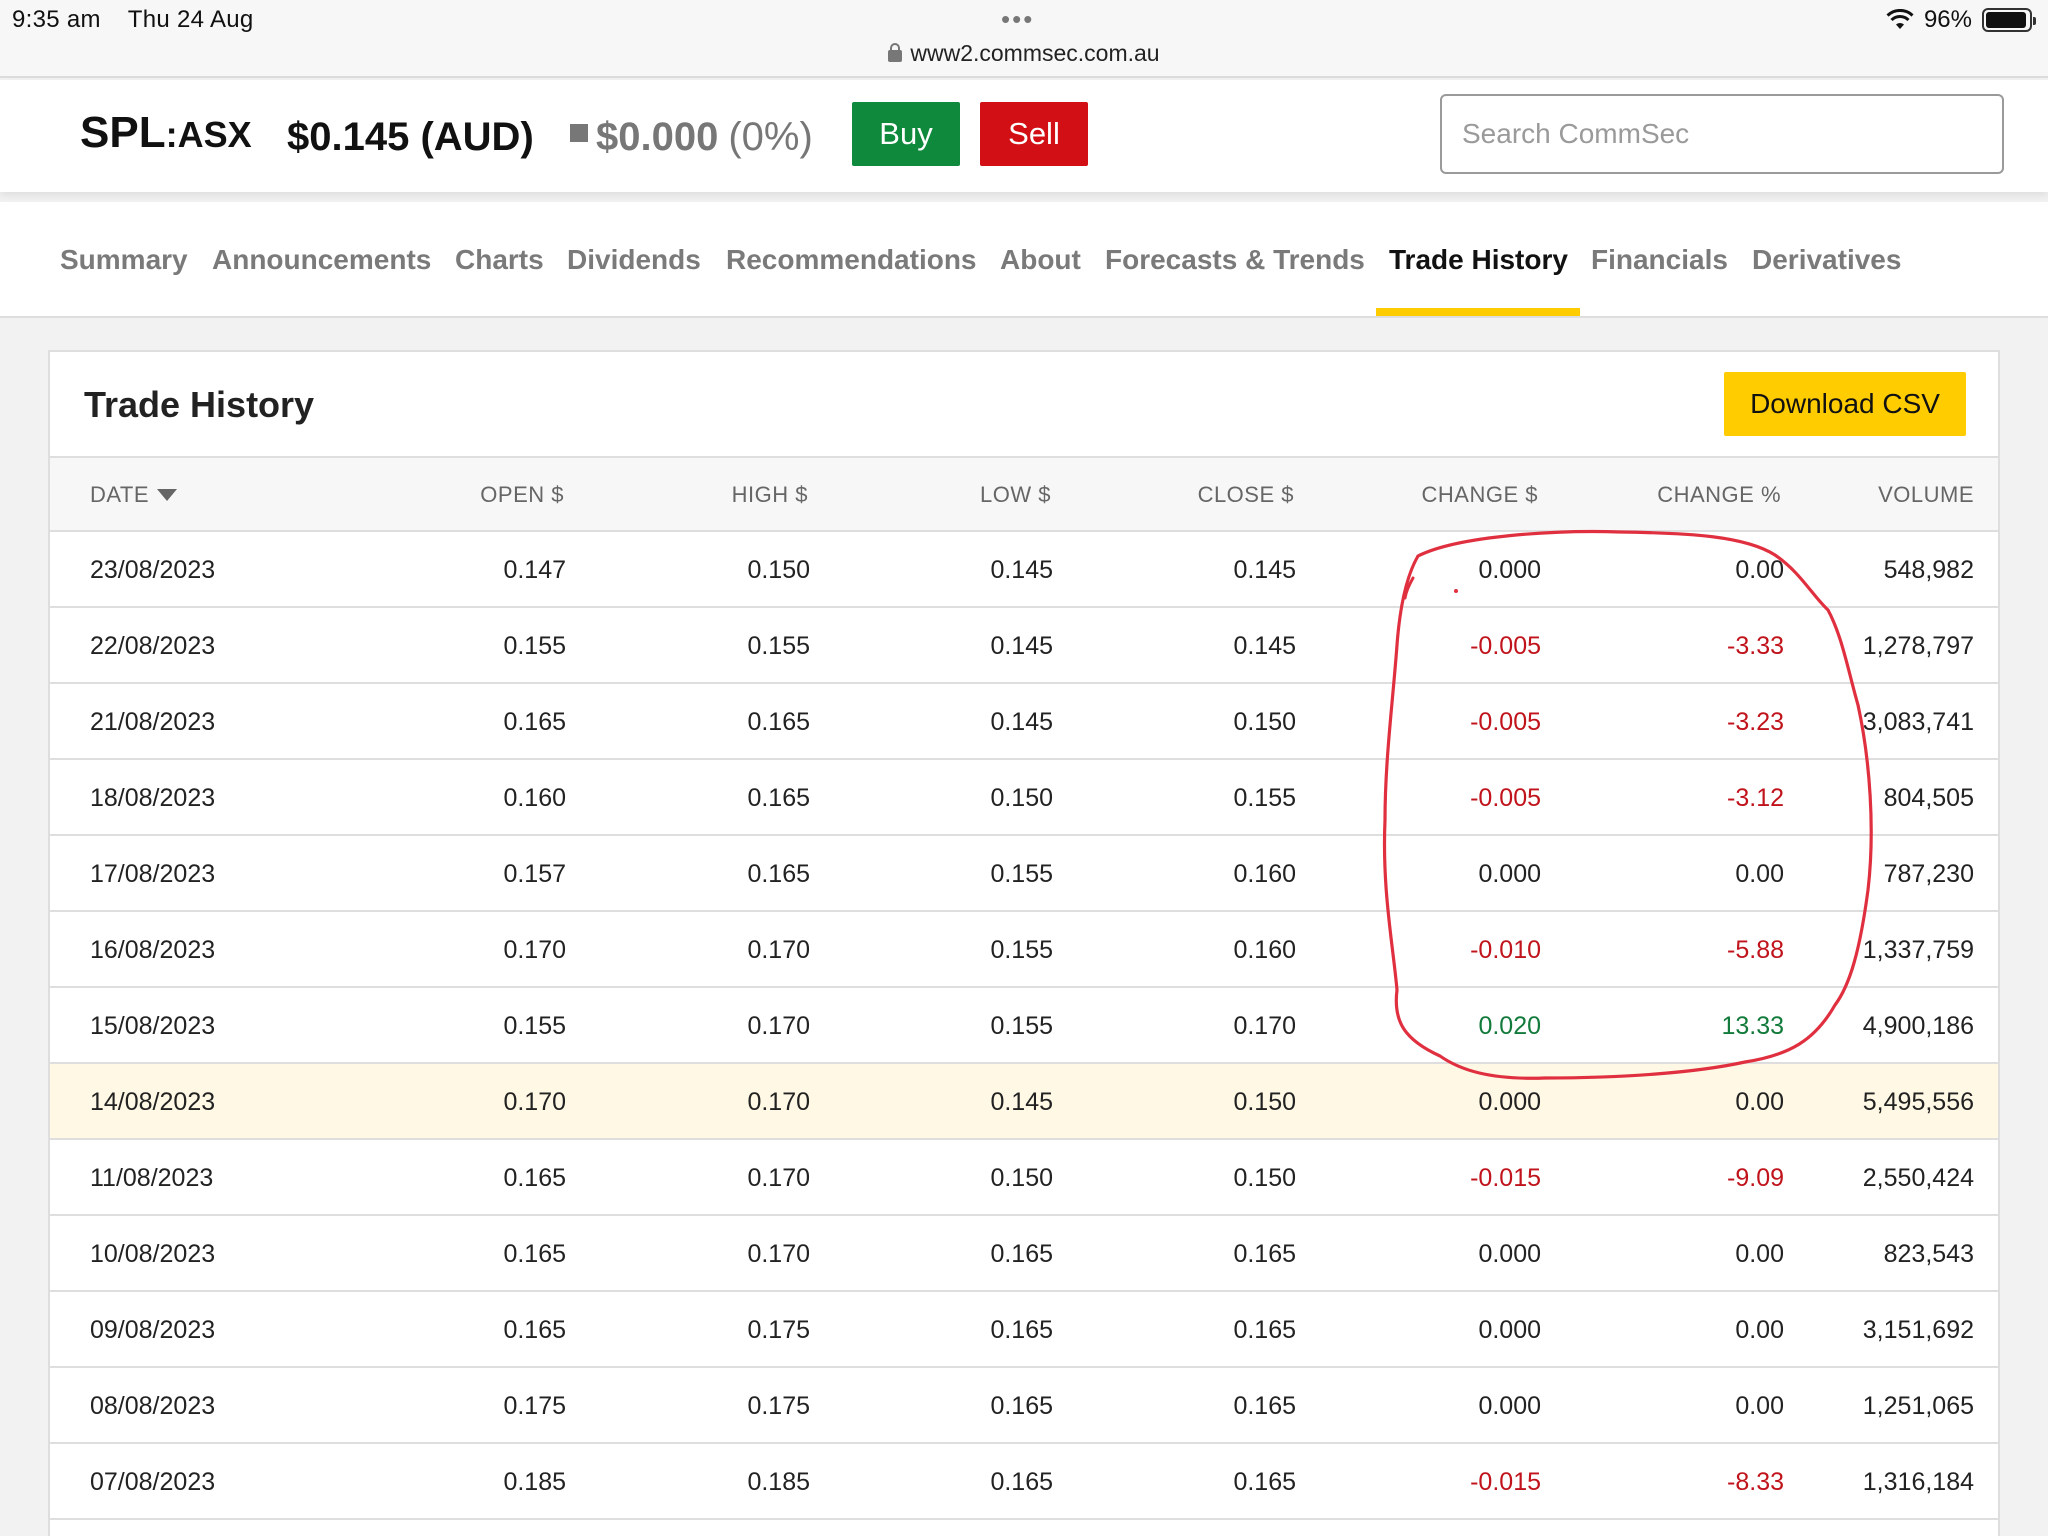 The height and width of the screenshot is (1536, 2048). I want to click on cell-low: 0.145, so click(1021, 722).